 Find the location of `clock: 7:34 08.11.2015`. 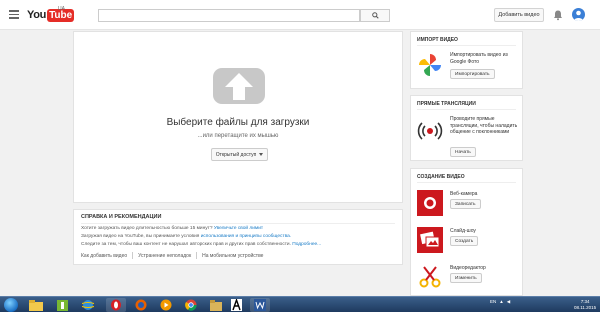

clock: 7:34 08.11.2015 is located at coordinates (585, 304).